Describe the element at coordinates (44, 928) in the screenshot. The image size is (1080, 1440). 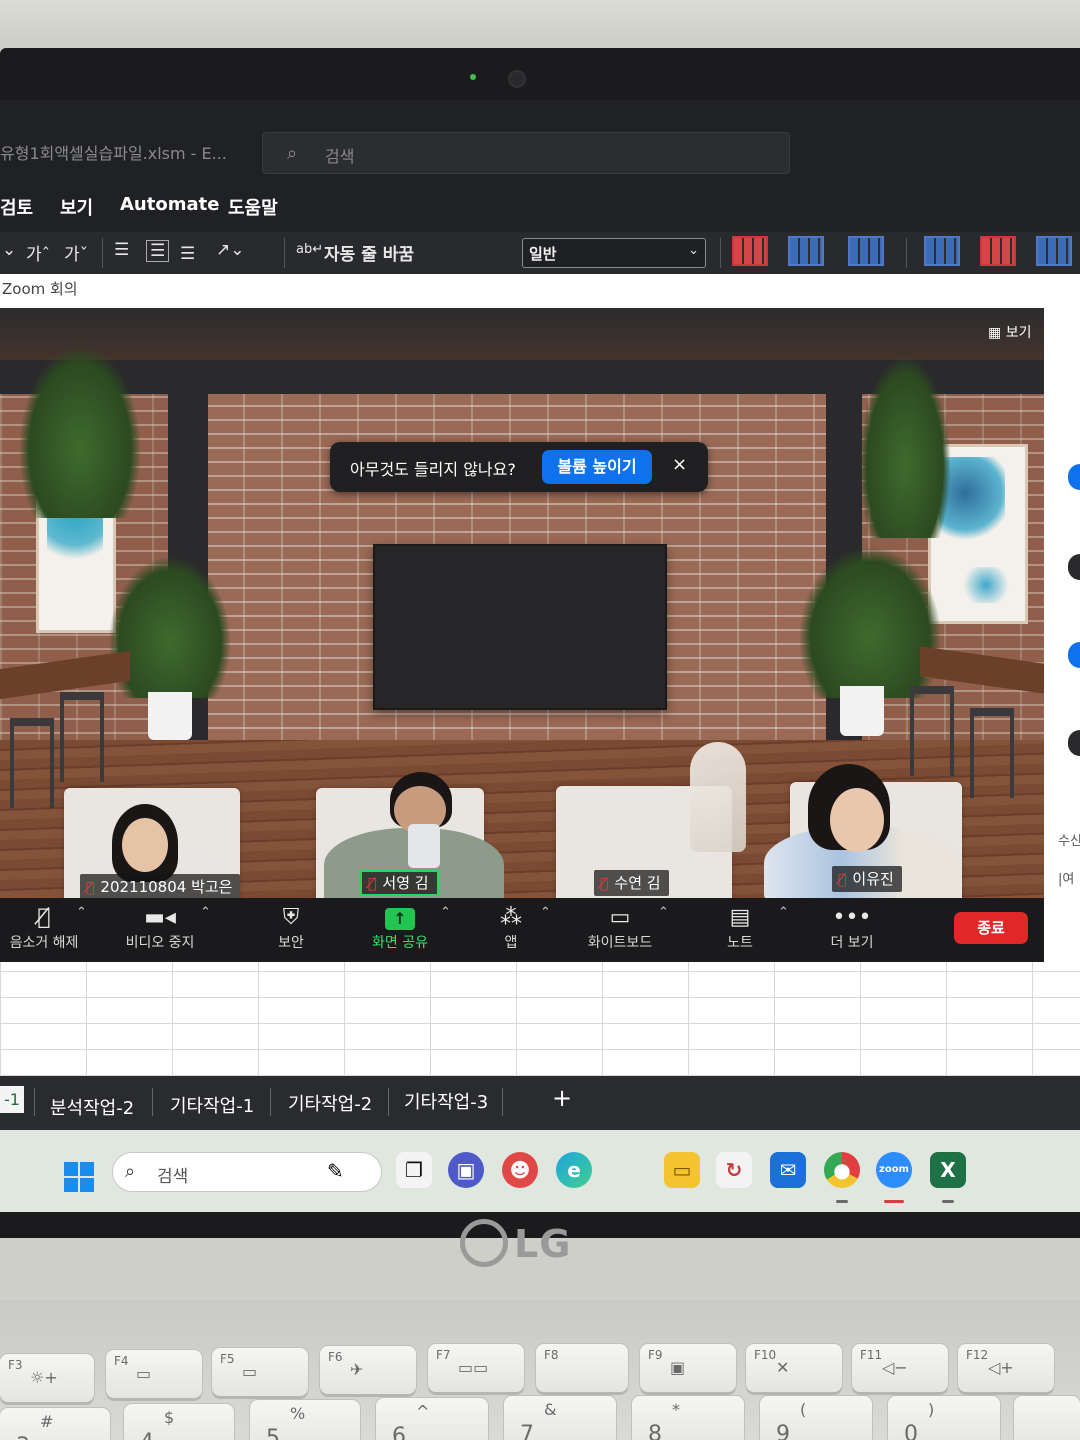
I see `unmute-button: 🎙̸ 음소거 해제` at that location.